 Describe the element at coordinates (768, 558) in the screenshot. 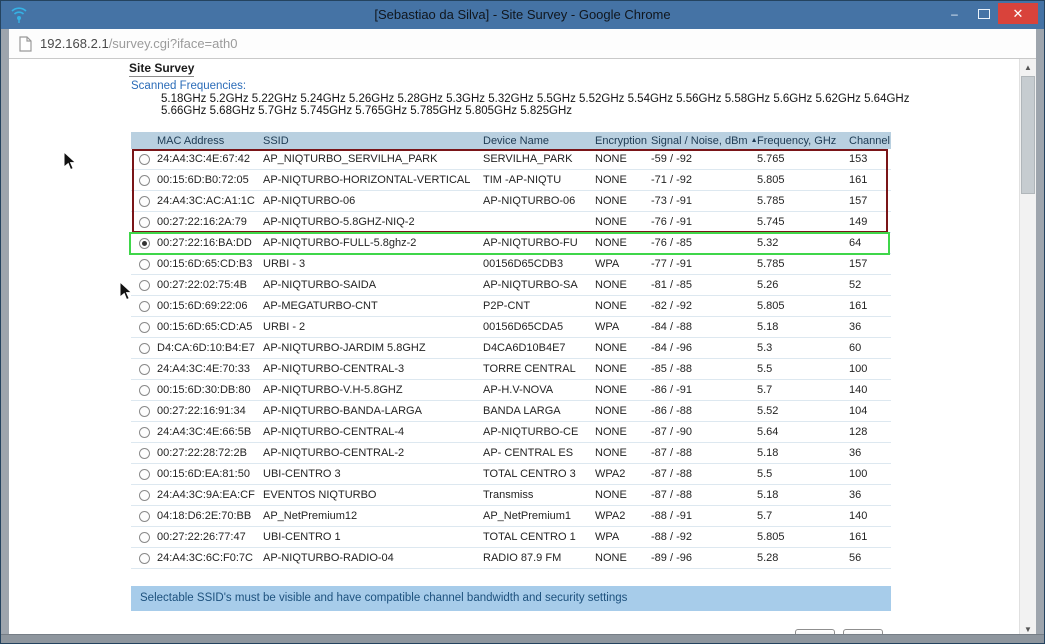

I see `cell-frequency: 5.28` at that location.